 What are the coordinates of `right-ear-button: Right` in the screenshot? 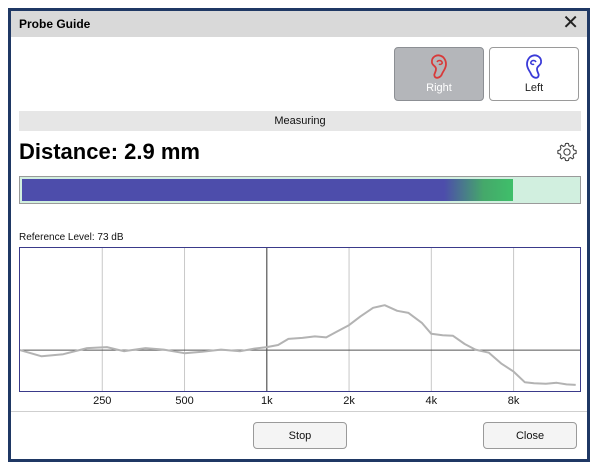 It's located at (439, 74).